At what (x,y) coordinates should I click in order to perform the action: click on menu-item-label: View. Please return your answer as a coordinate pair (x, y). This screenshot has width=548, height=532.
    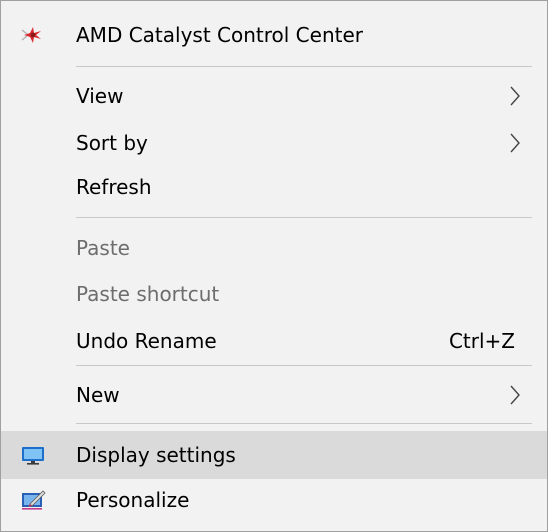
    Looking at the image, I should click on (100, 96).